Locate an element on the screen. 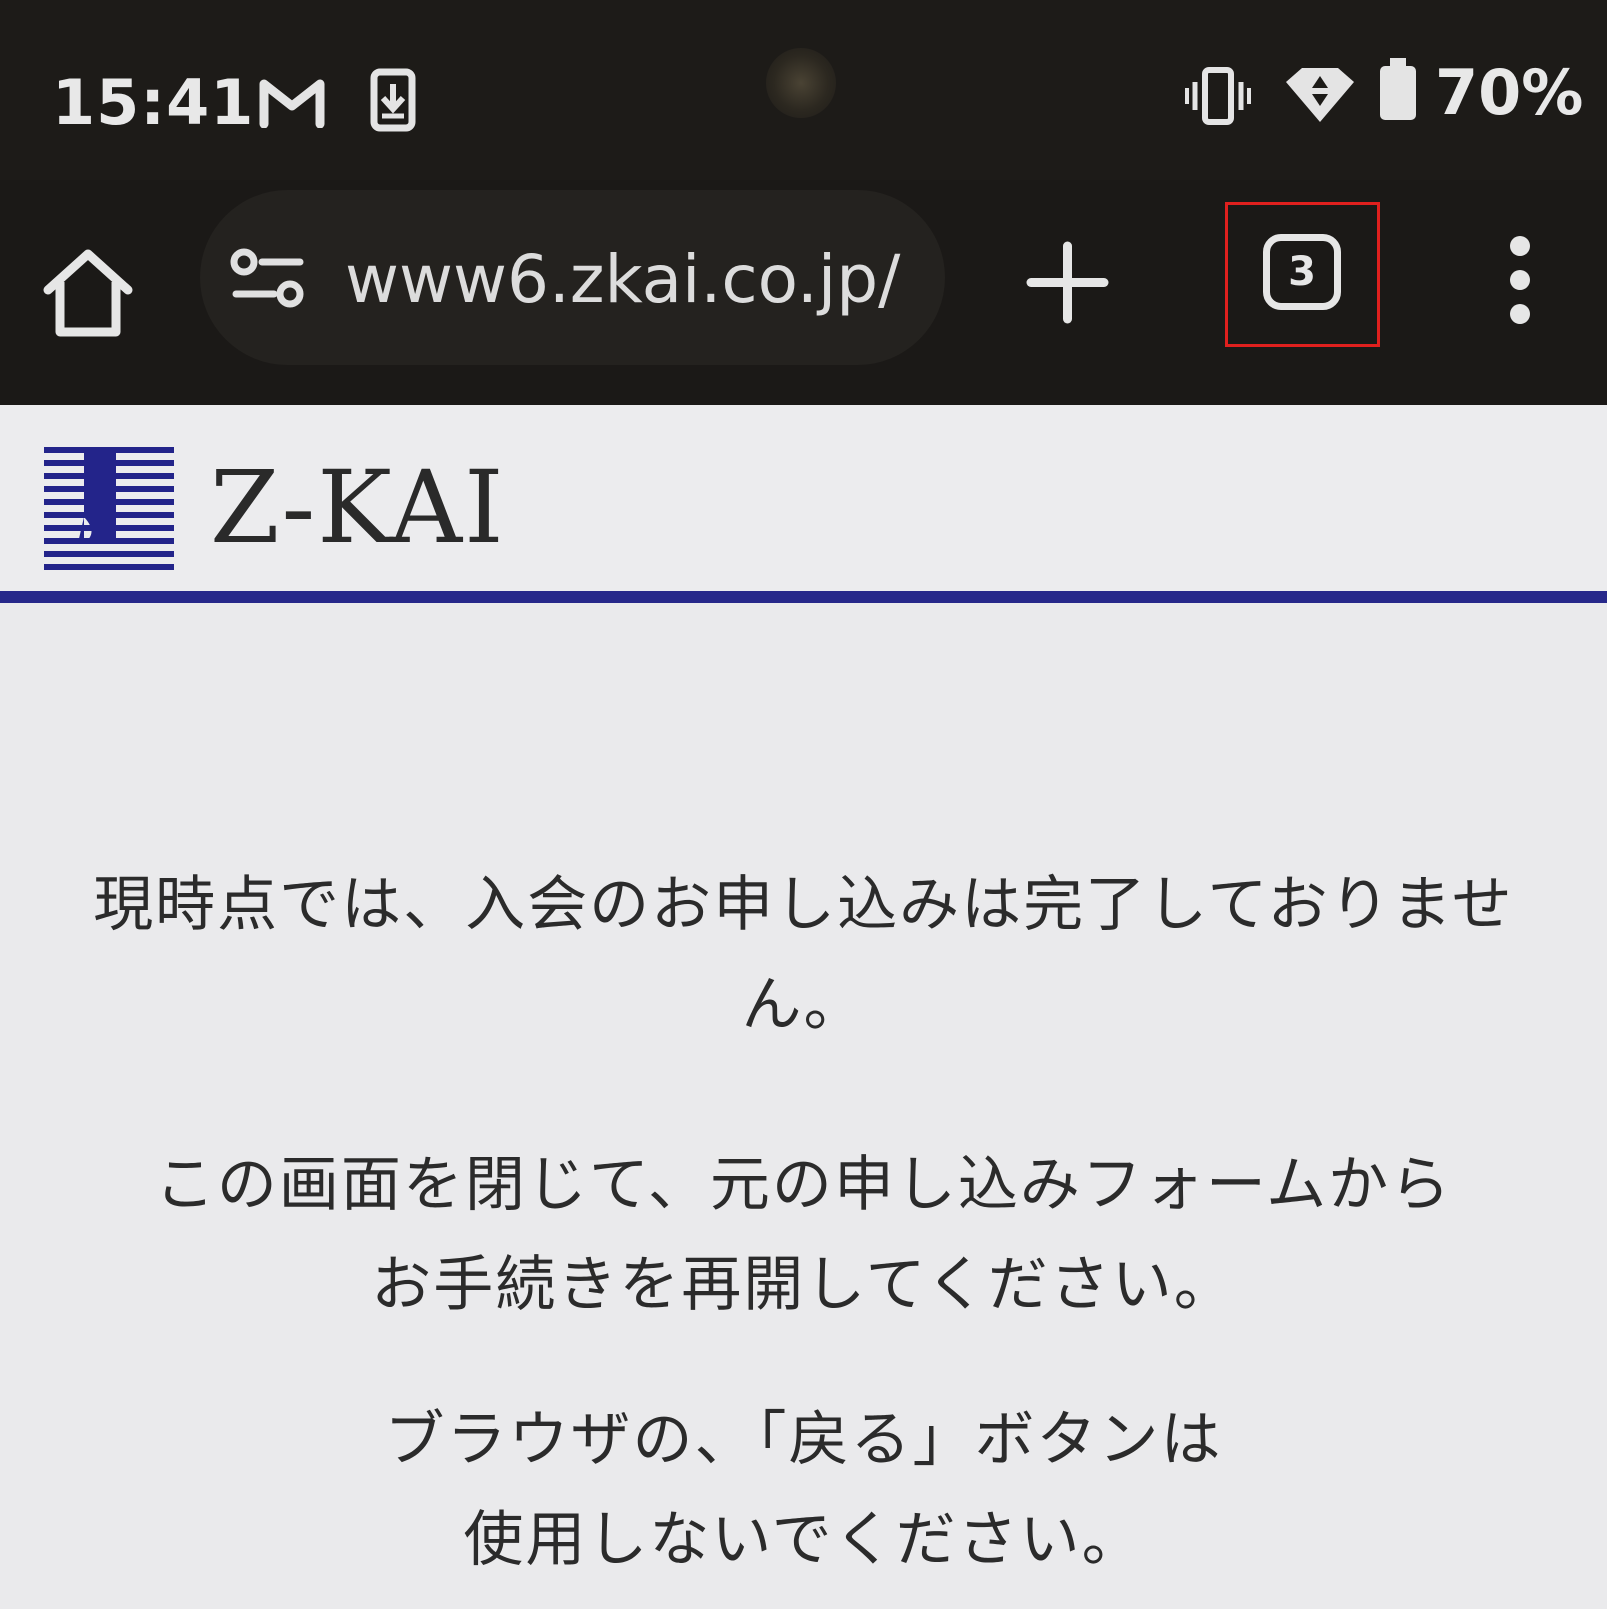  gmail-icon is located at coordinates (292, 103).